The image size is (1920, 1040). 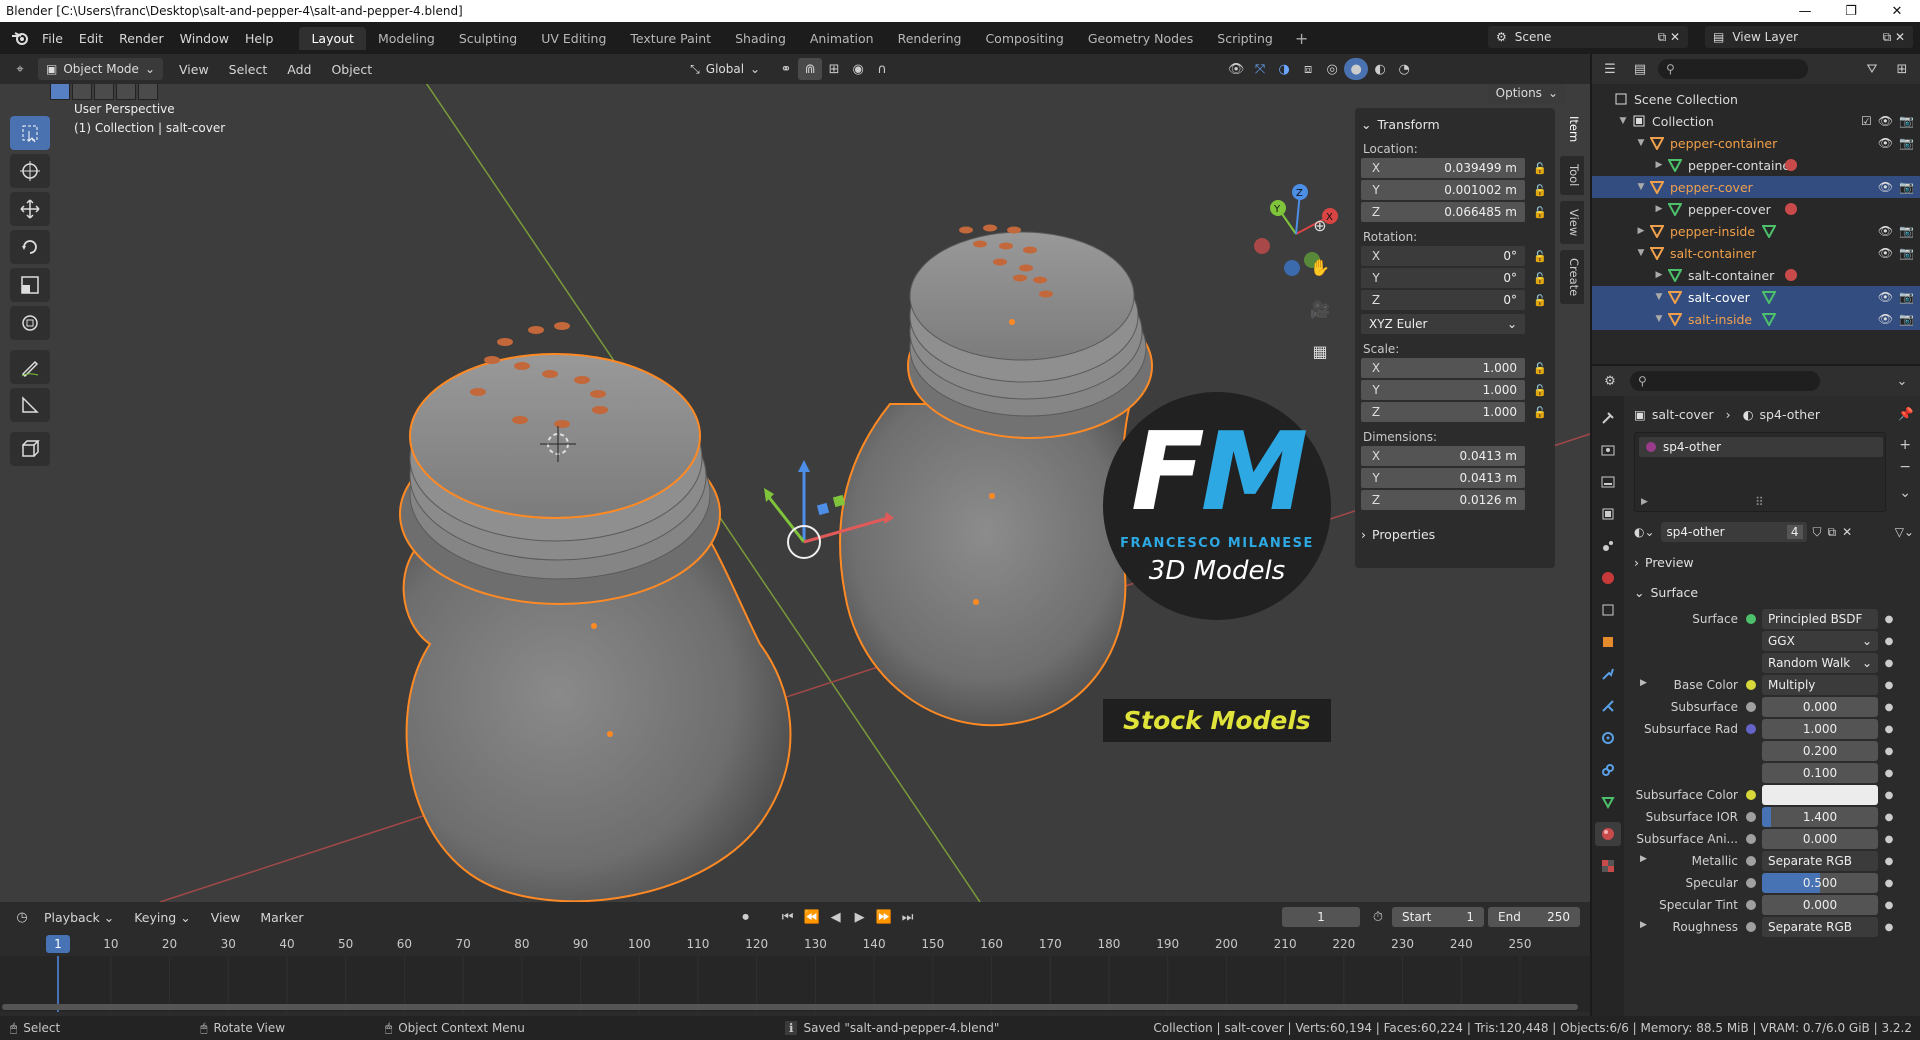 I want to click on add-cube-tool, so click(x=30, y=449).